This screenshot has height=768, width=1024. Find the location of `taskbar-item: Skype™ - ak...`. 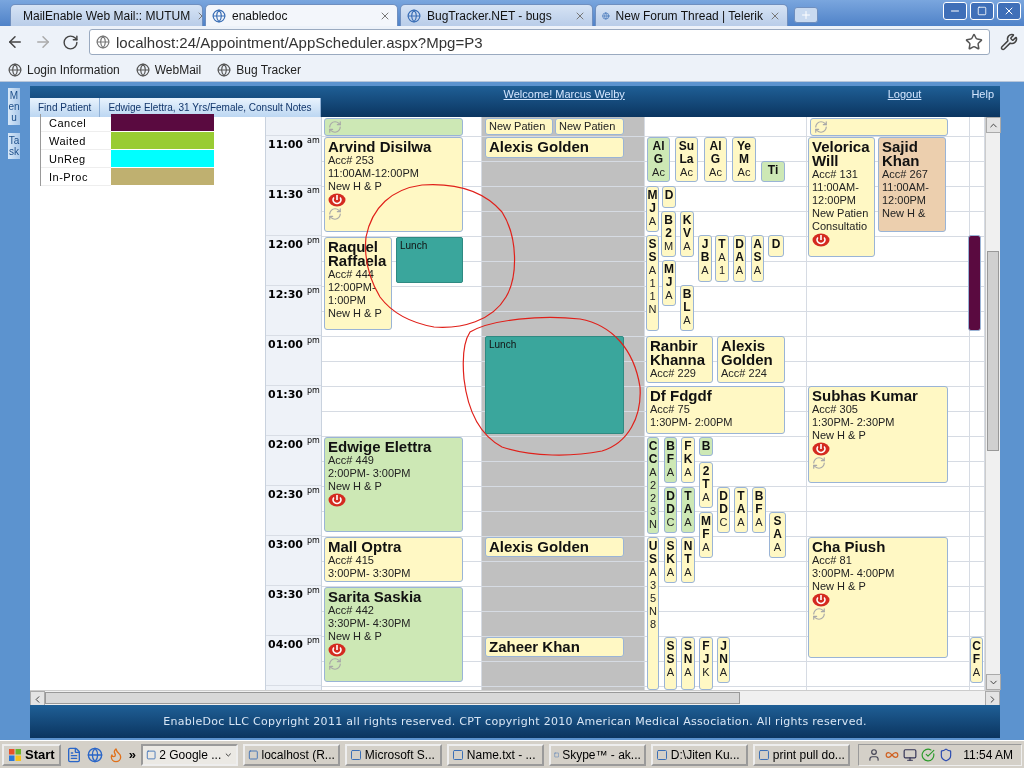

taskbar-item: Skype™ - ak... is located at coordinates (597, 754).